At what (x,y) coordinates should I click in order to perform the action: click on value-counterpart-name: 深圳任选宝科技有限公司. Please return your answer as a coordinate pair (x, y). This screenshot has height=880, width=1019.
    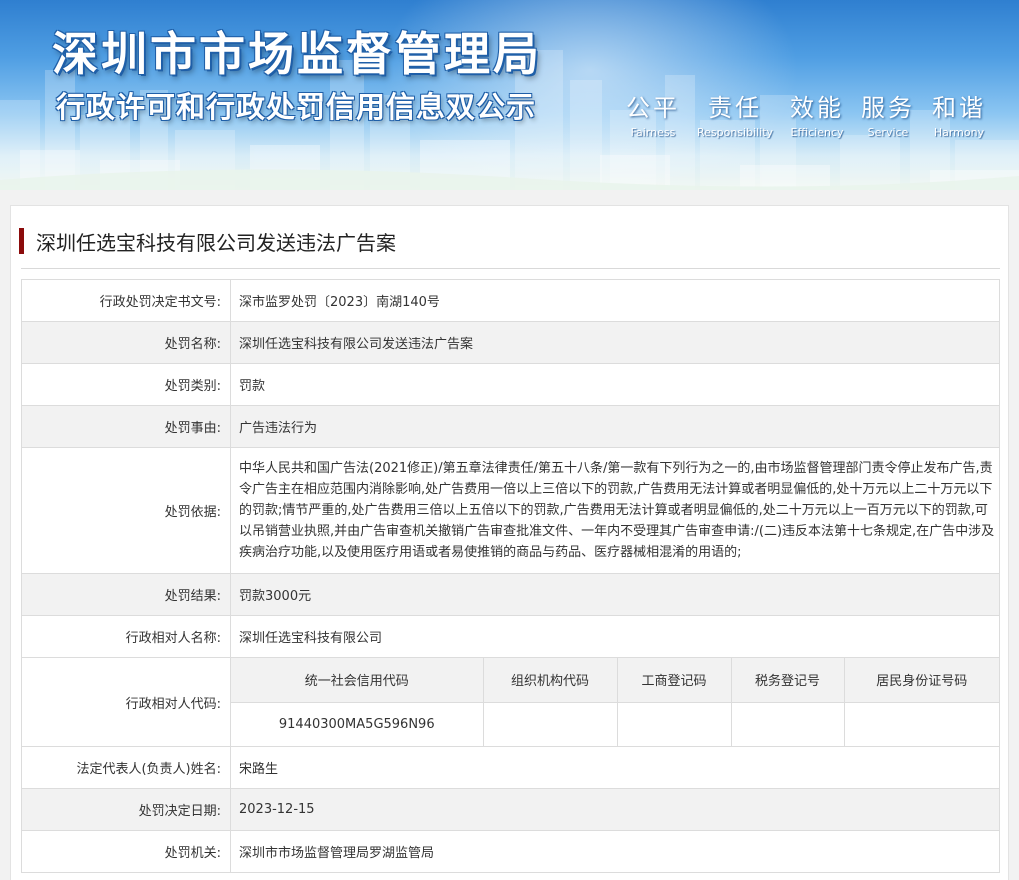
    Looking at the image, I should click on (615, 636).